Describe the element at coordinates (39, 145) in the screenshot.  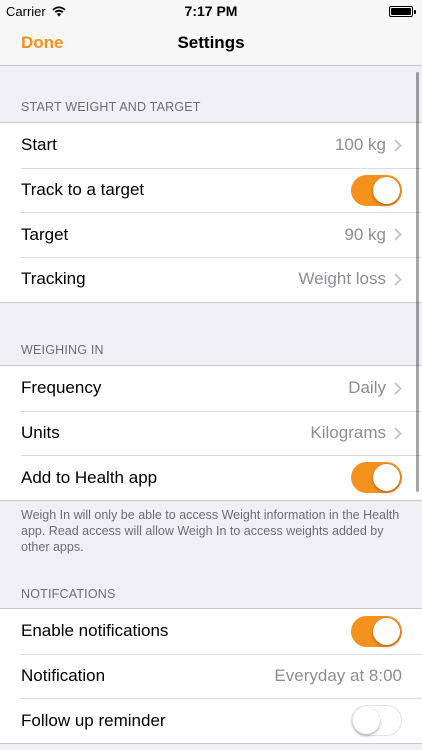
I see `start-label: Start` at that location.